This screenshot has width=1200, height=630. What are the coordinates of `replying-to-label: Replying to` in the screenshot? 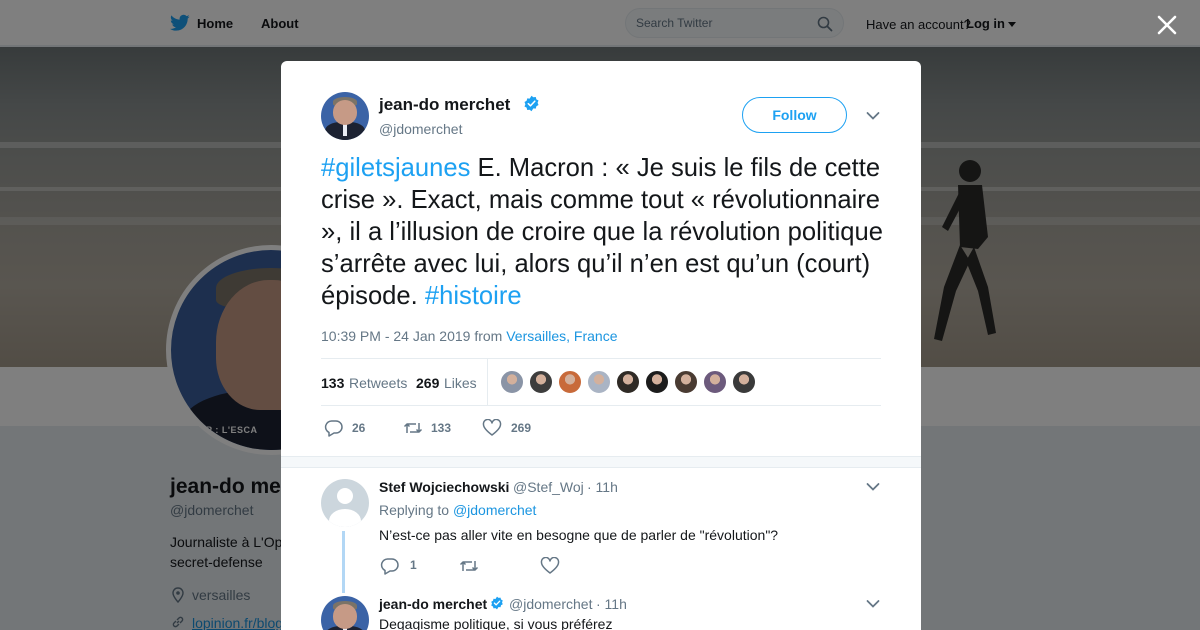 It's located at (414, 510).